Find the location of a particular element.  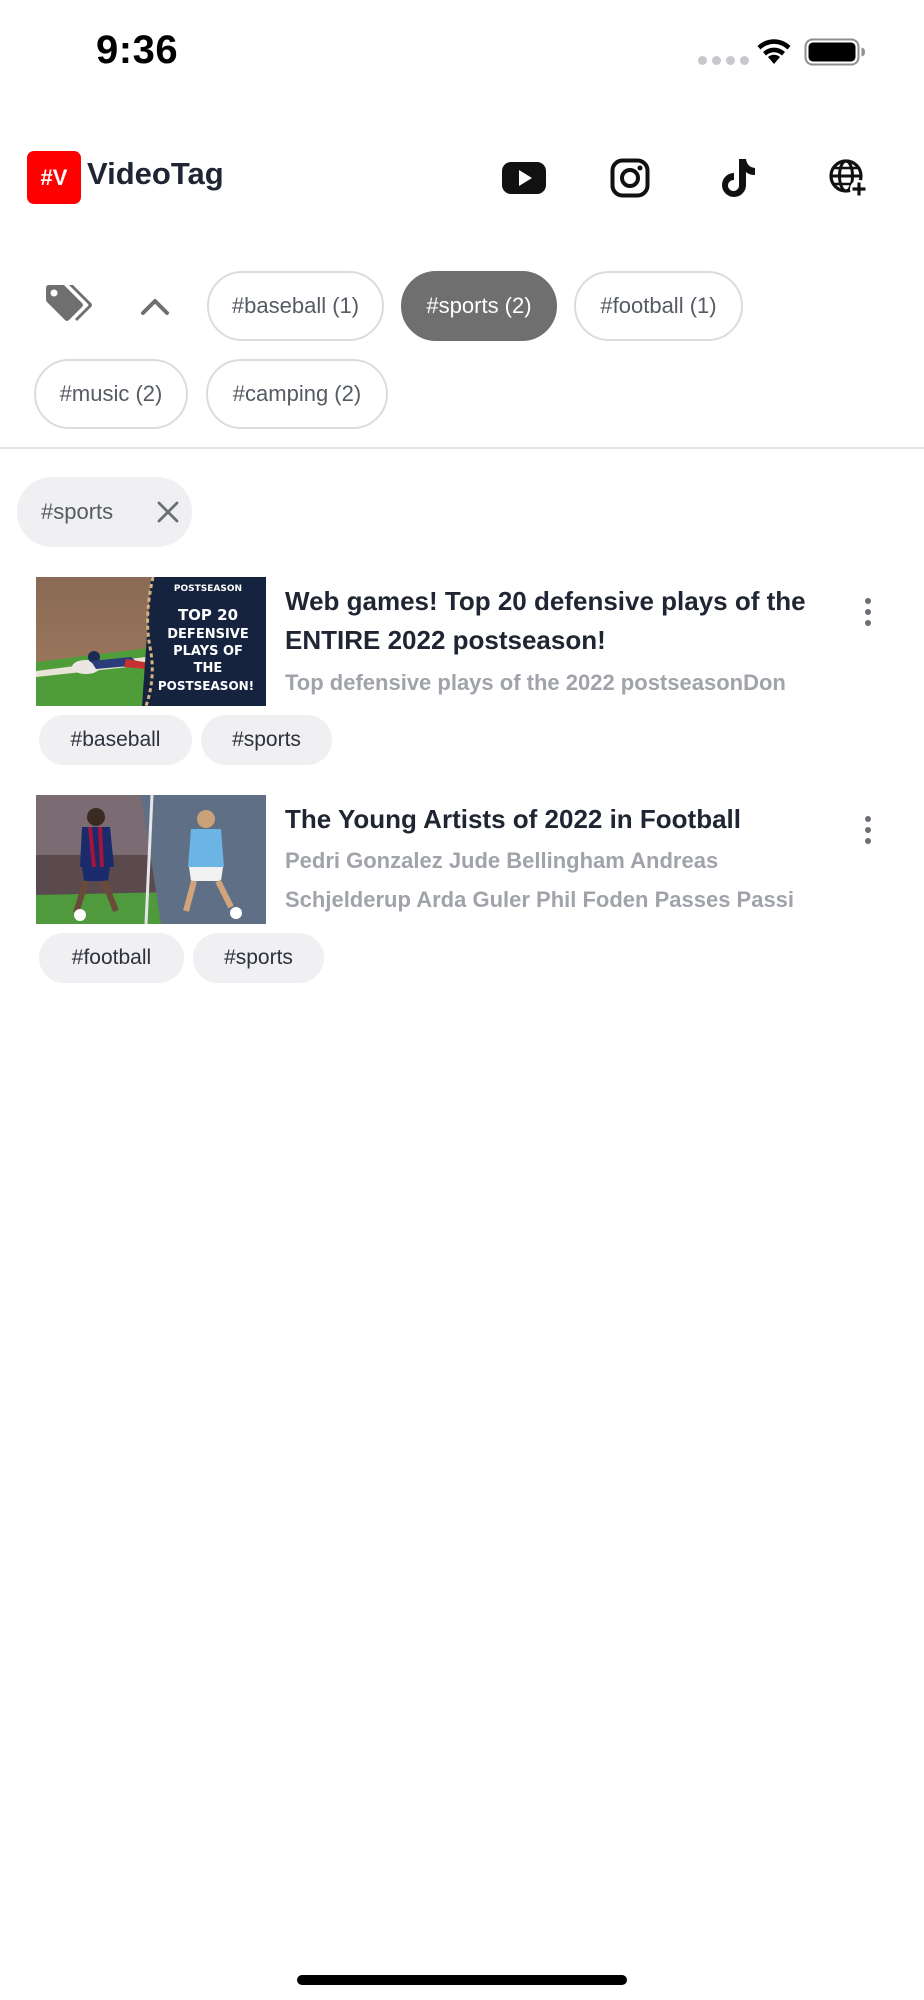

status-time: 9:36 is located at coordinates (137, 50).